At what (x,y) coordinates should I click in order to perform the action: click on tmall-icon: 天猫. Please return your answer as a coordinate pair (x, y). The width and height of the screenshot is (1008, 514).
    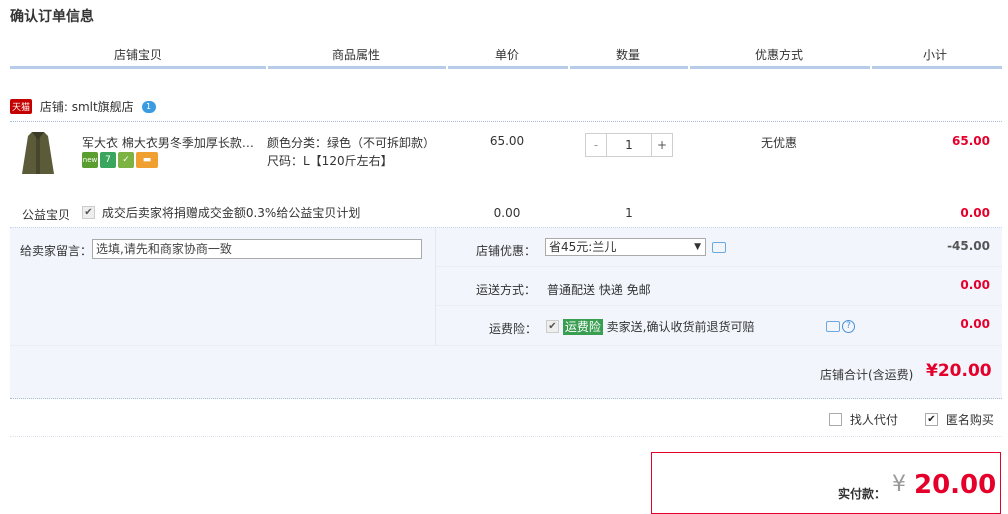
    Looking at the image, I should click on (21, 106).